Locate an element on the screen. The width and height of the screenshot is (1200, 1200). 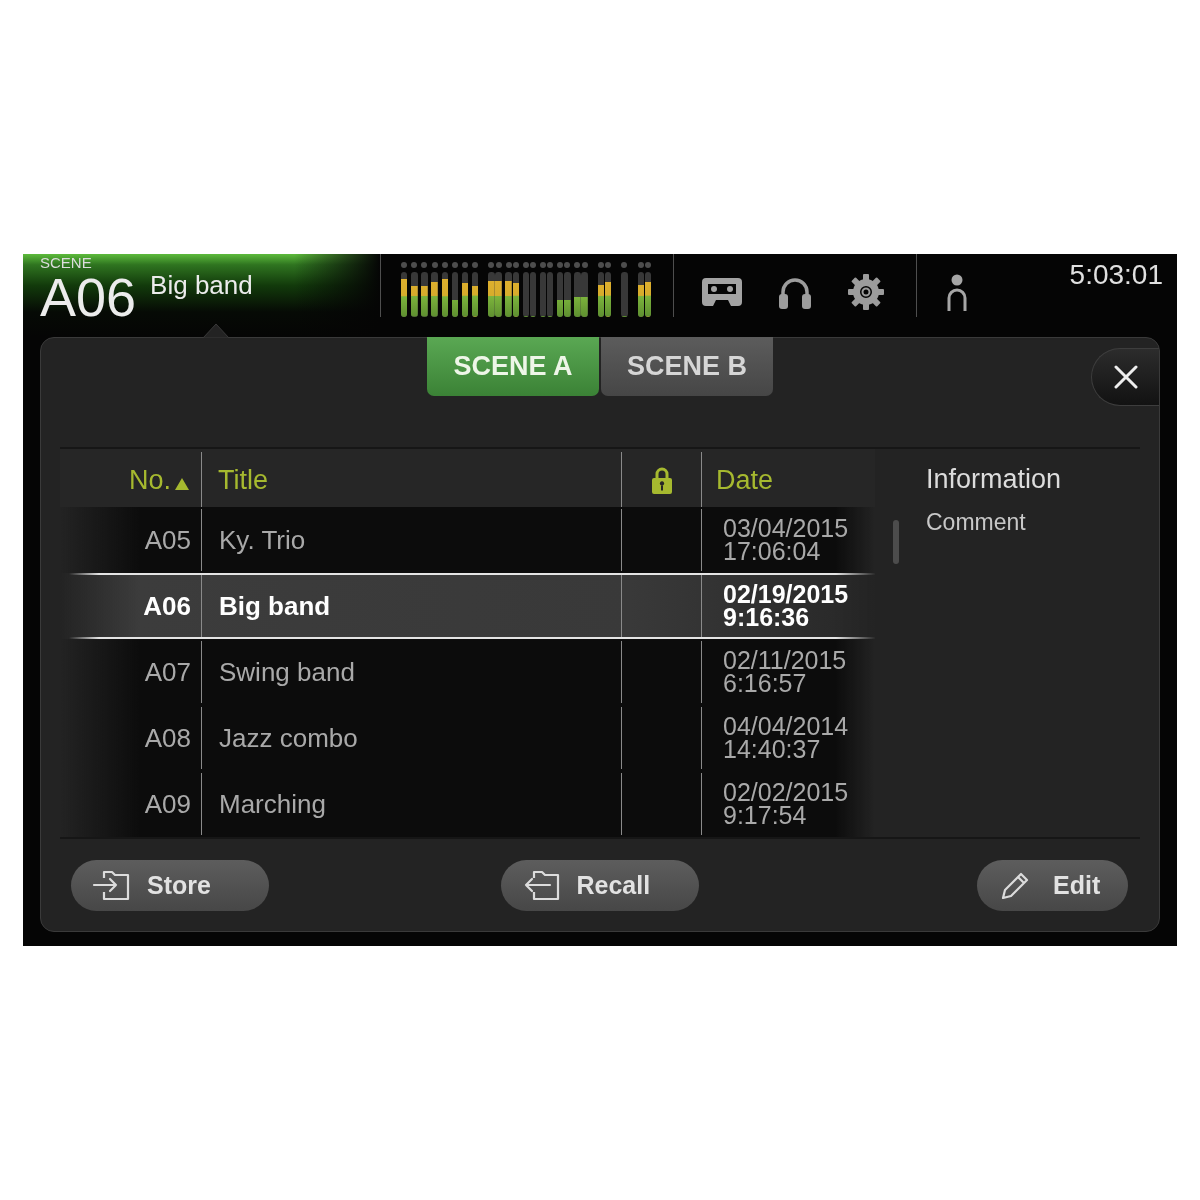
store-button: Store is located at coordinates (170, 885).